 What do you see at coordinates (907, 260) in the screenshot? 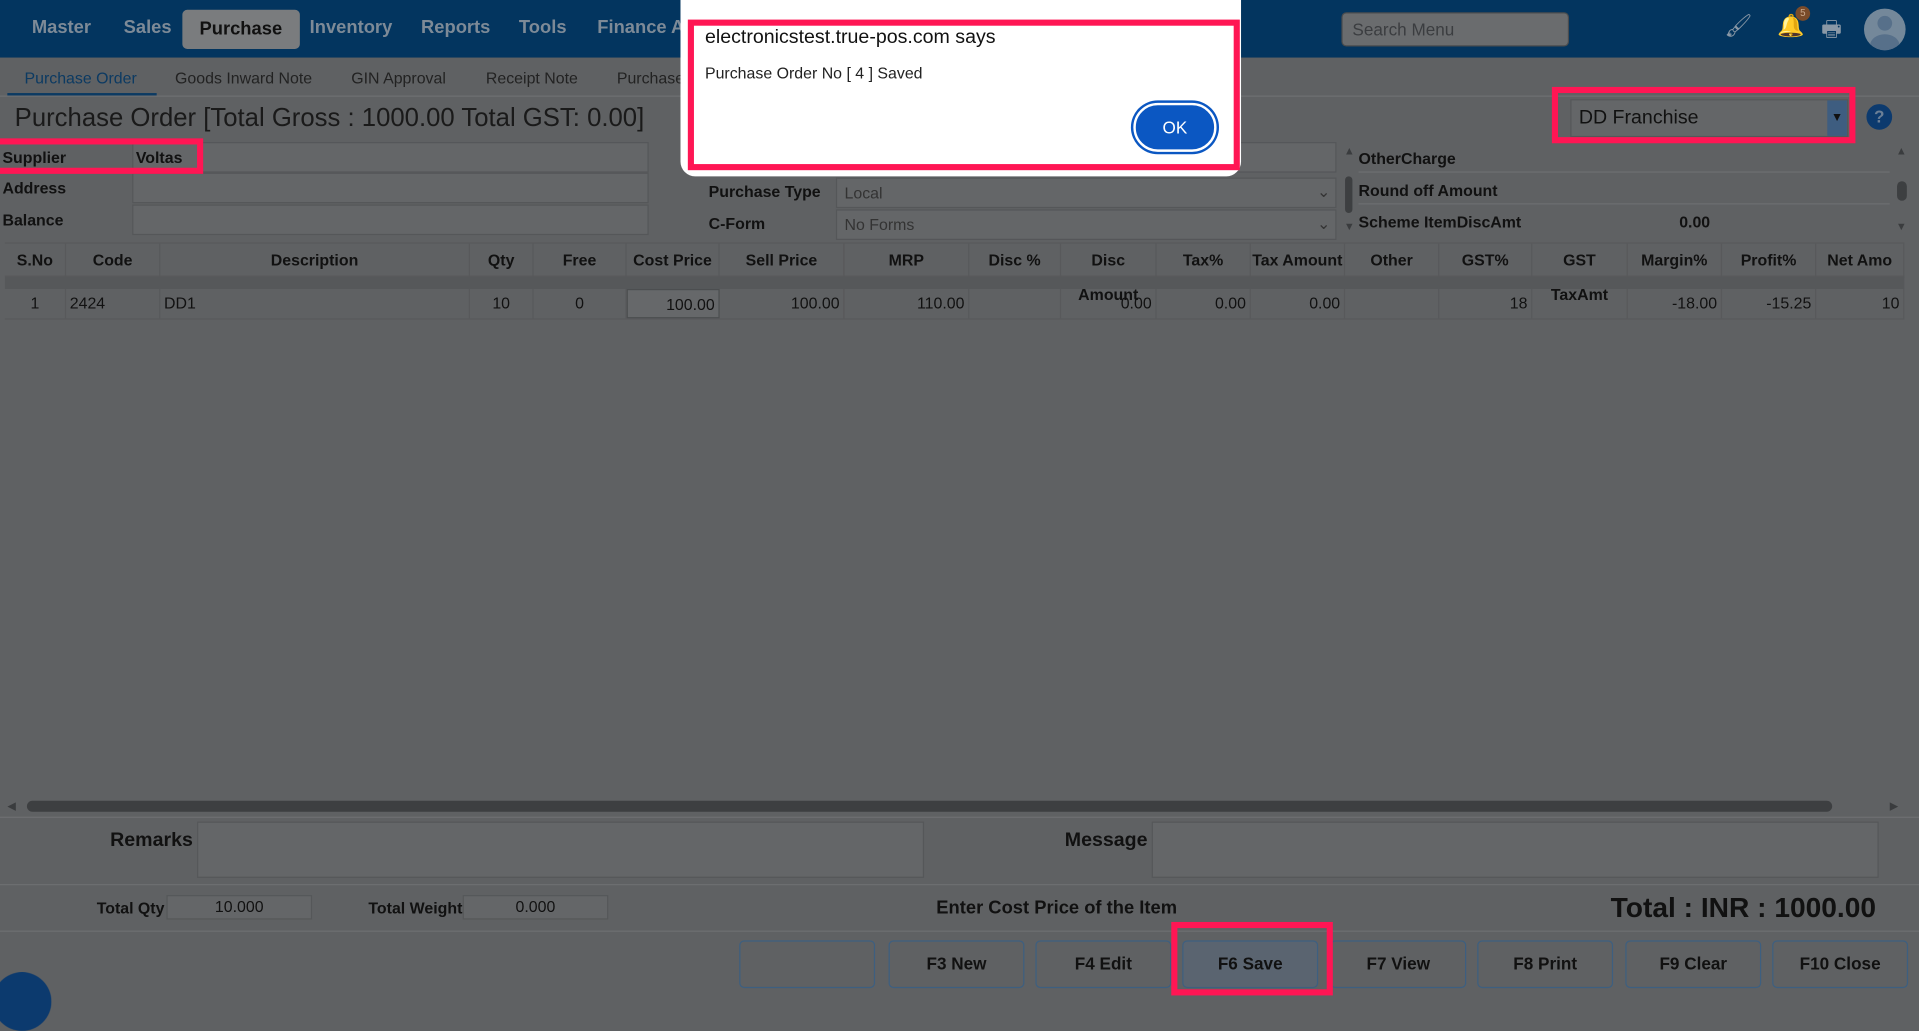
I see `column-header: MRP` at bounding box center [907, 260].